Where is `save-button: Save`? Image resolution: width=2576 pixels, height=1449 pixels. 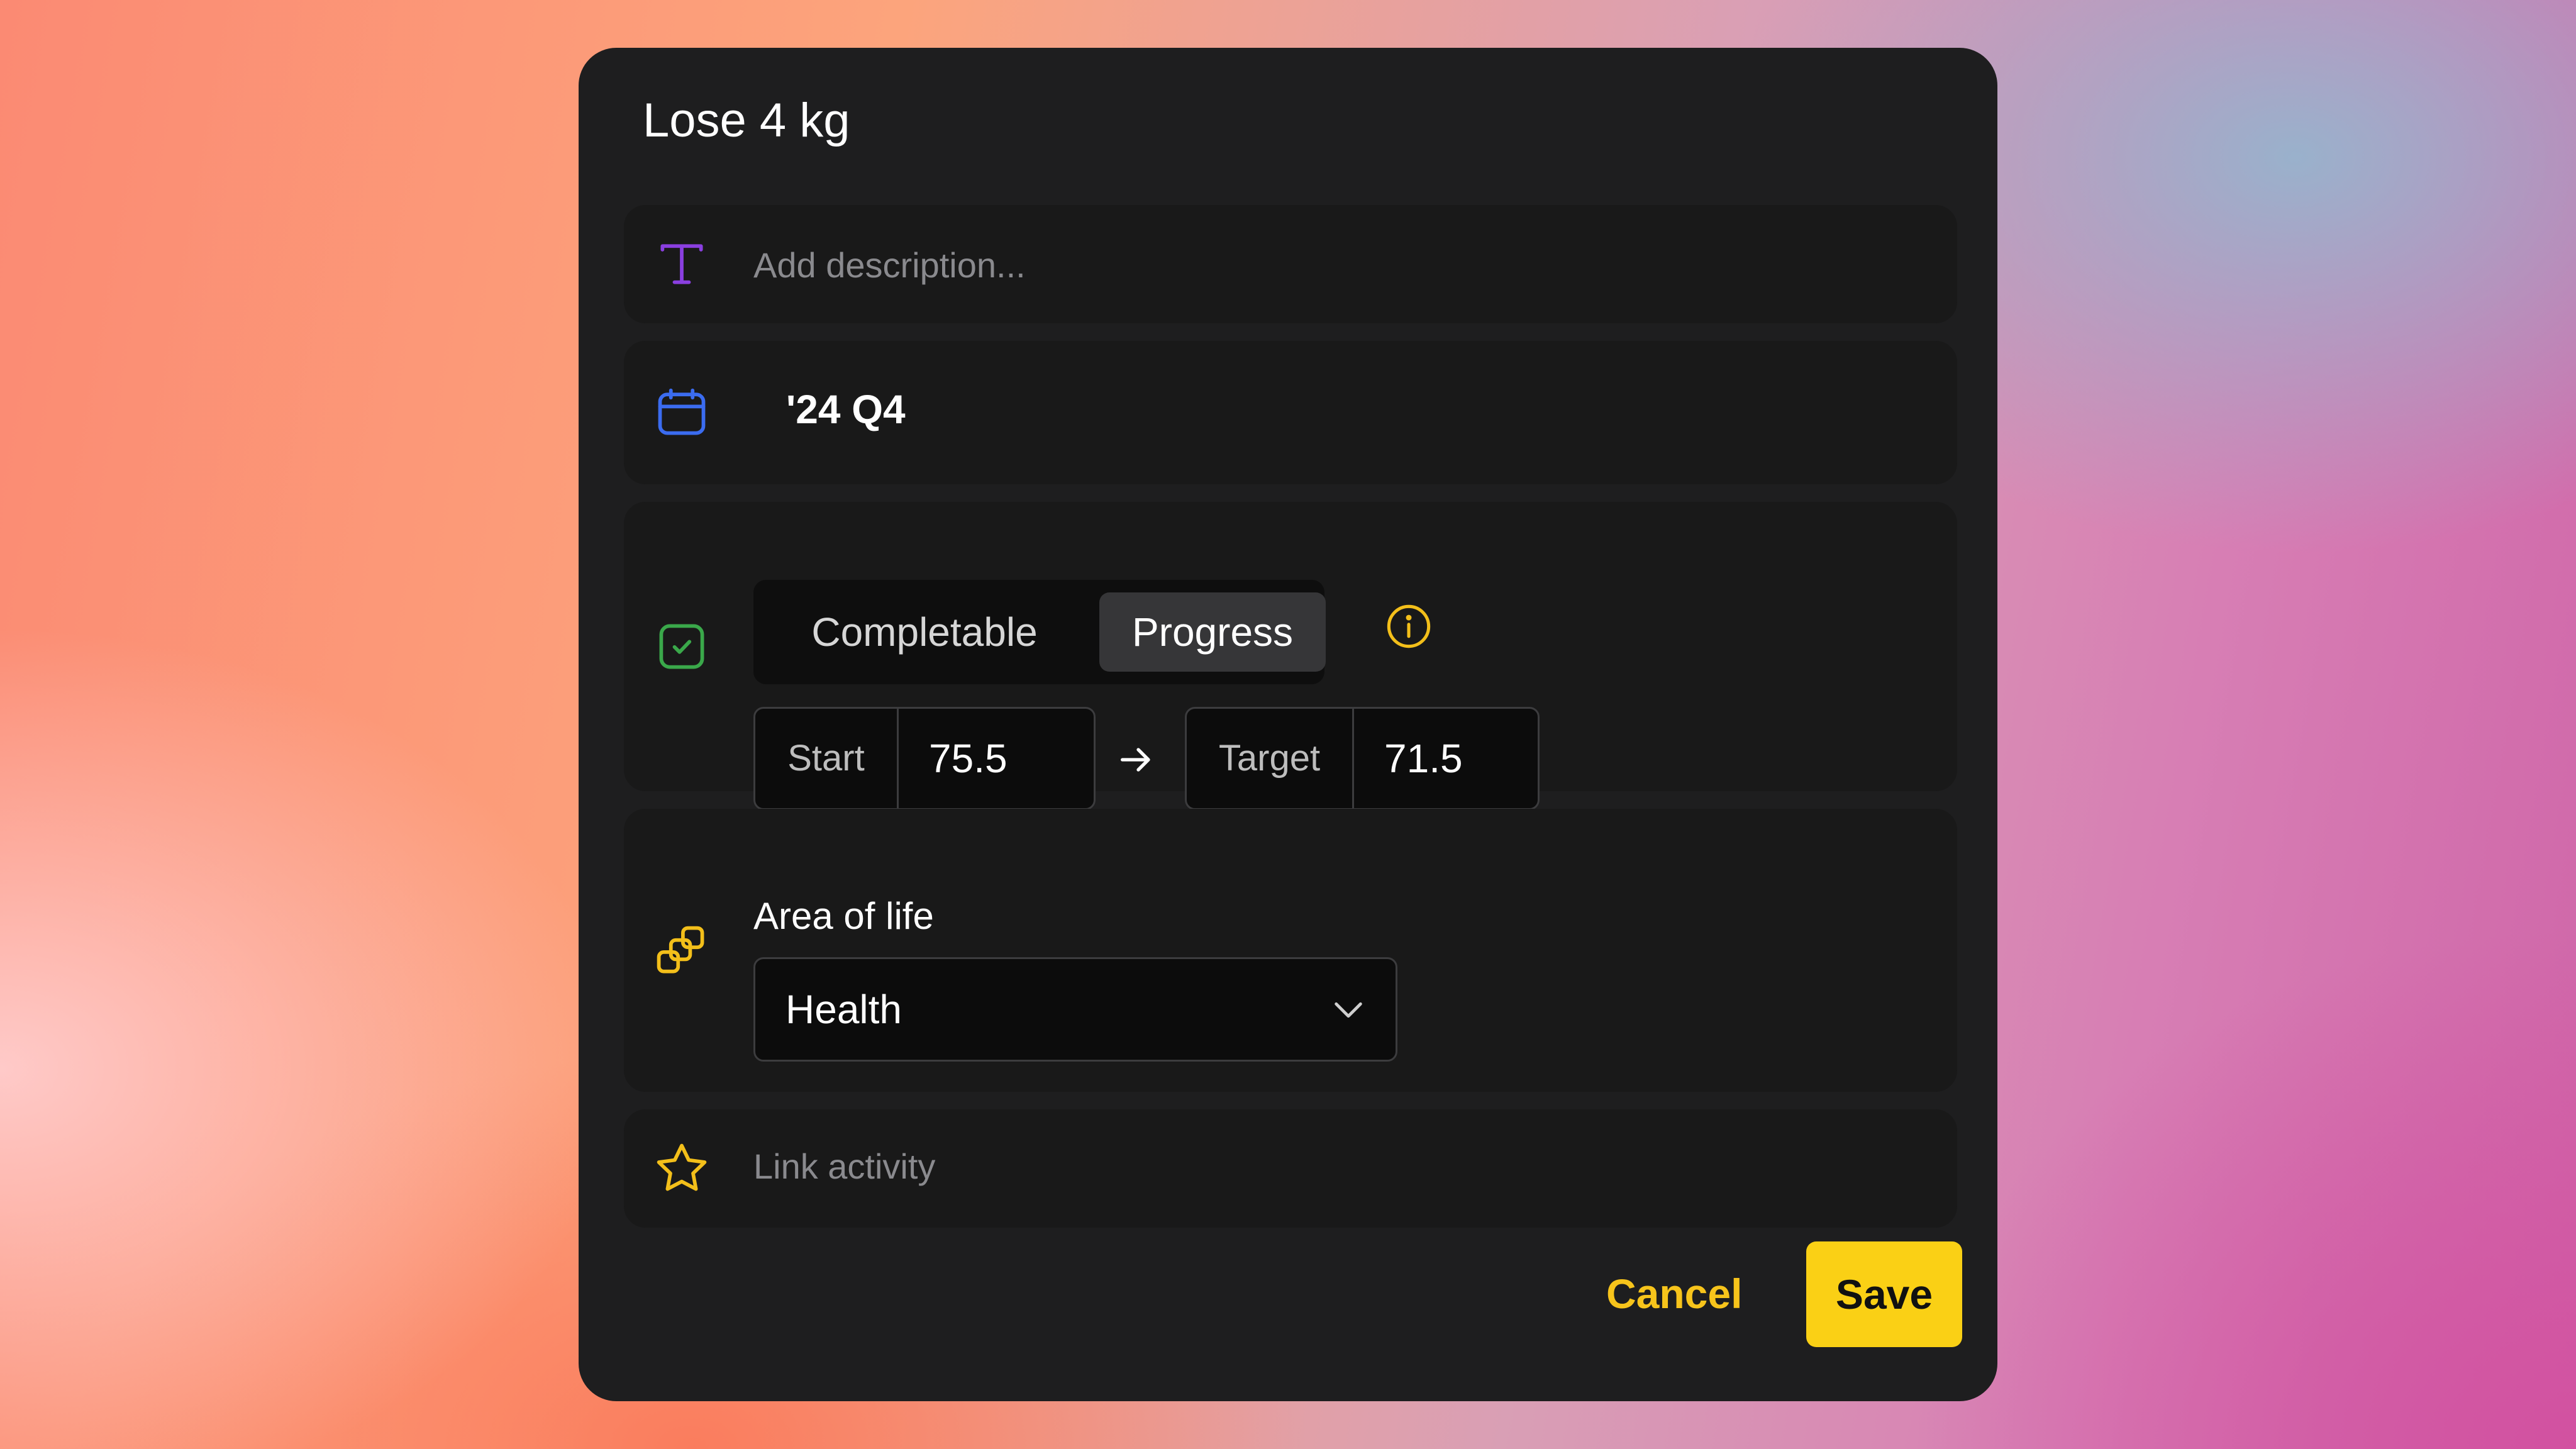 save-button: Save is located at coordinates (1884, 1294).